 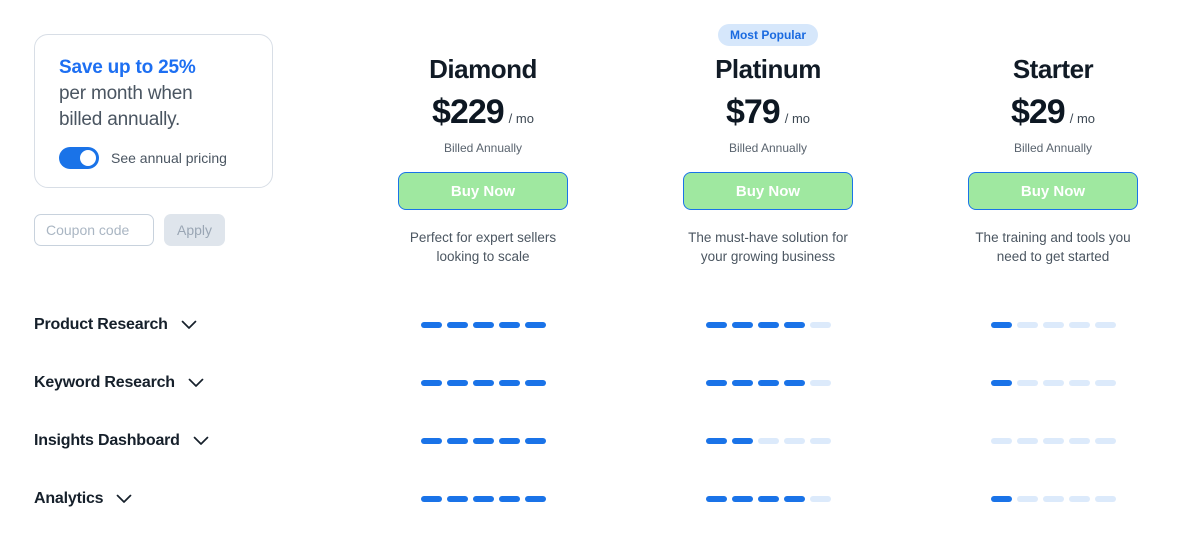 I want to click on price-row: $229/ mo, so click(x=483, y=112).